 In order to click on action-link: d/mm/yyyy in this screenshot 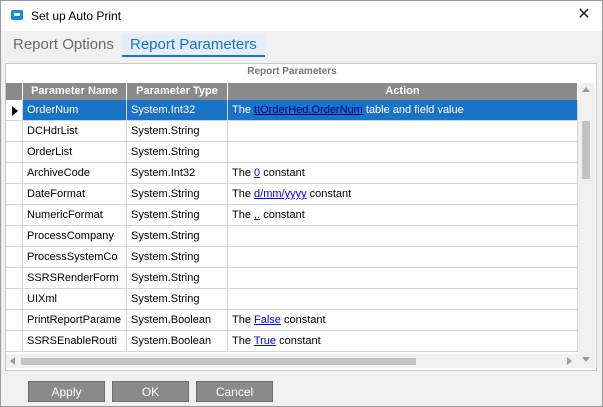, I will do `click(280, 194)`.